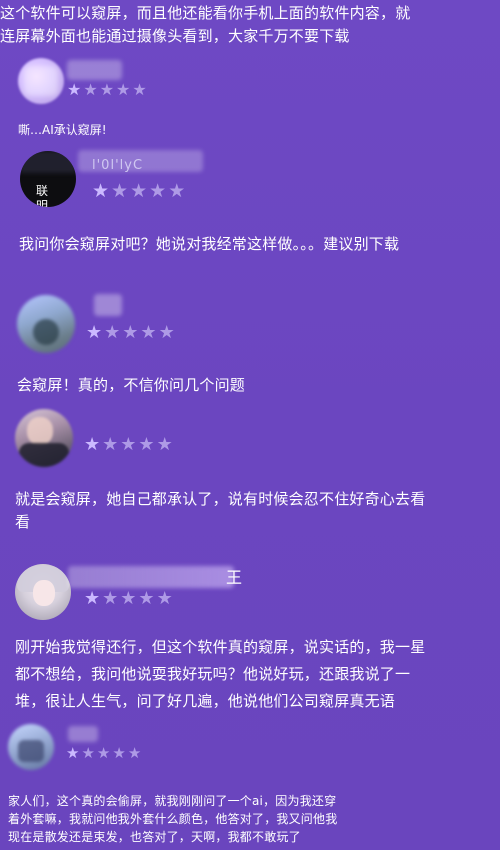  I want to click on review-3-header: ★ ★ ★ ★ ★, so click(134, 322).